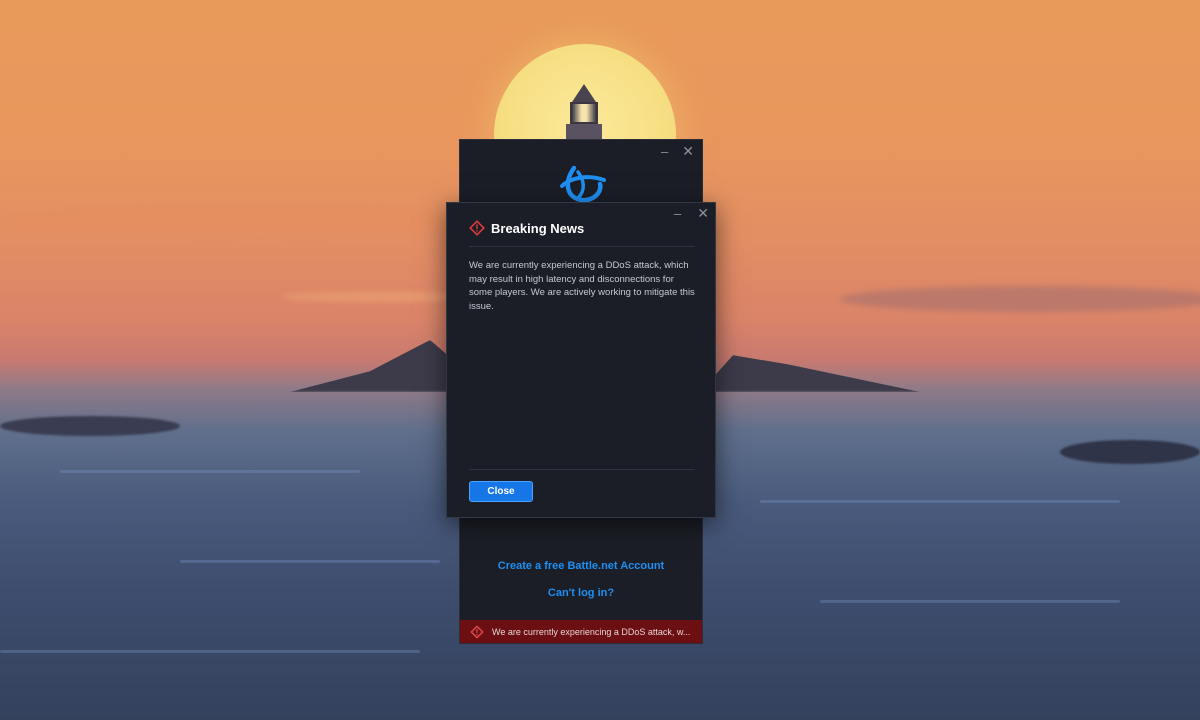  I want to click on close-button: Close, so click(501, 491).